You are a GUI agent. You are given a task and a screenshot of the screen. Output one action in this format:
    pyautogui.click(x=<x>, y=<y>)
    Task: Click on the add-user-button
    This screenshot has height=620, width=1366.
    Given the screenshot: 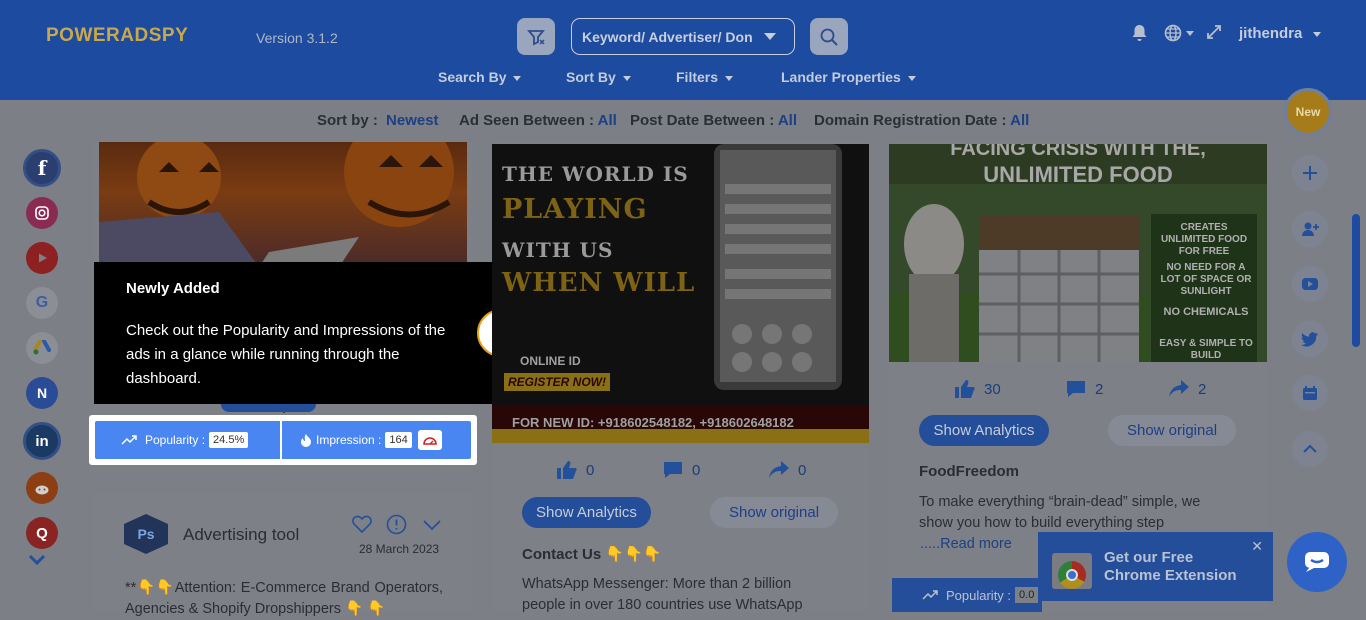 What is the action you would take?
    pyautogui.click(x=1310, y=229)
    